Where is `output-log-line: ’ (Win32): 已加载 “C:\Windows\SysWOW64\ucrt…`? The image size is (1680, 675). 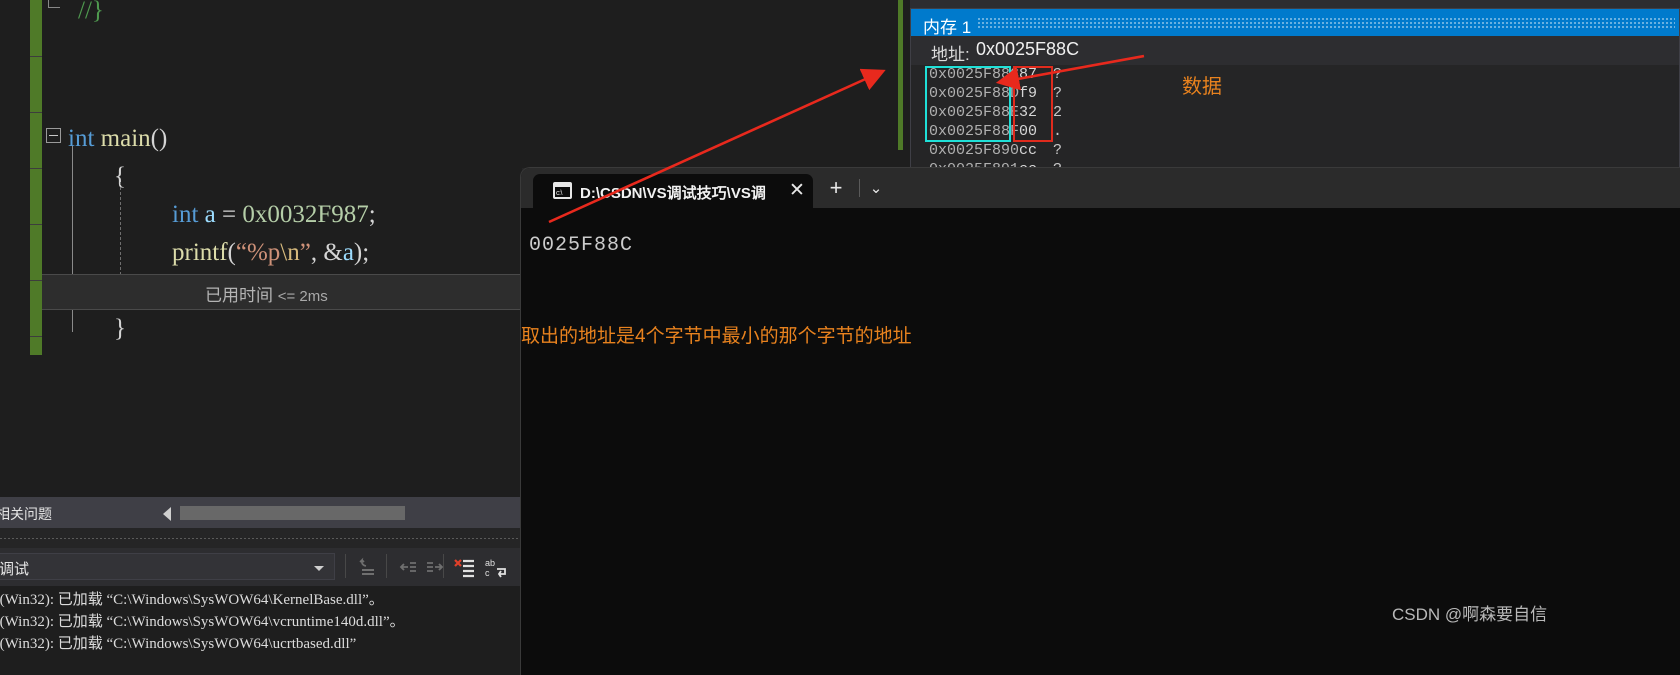
output-log-line: ’ (Win32): 已加载 “C:\Windows\SysWOW64\ucrt… is located at coordinates (178, 644).